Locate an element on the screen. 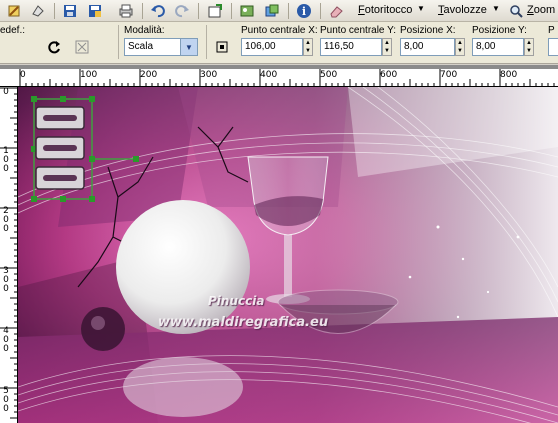 This screenshot has width=558, height=423. pos-x-value: 8,00 is located at coordinates (414, 46).